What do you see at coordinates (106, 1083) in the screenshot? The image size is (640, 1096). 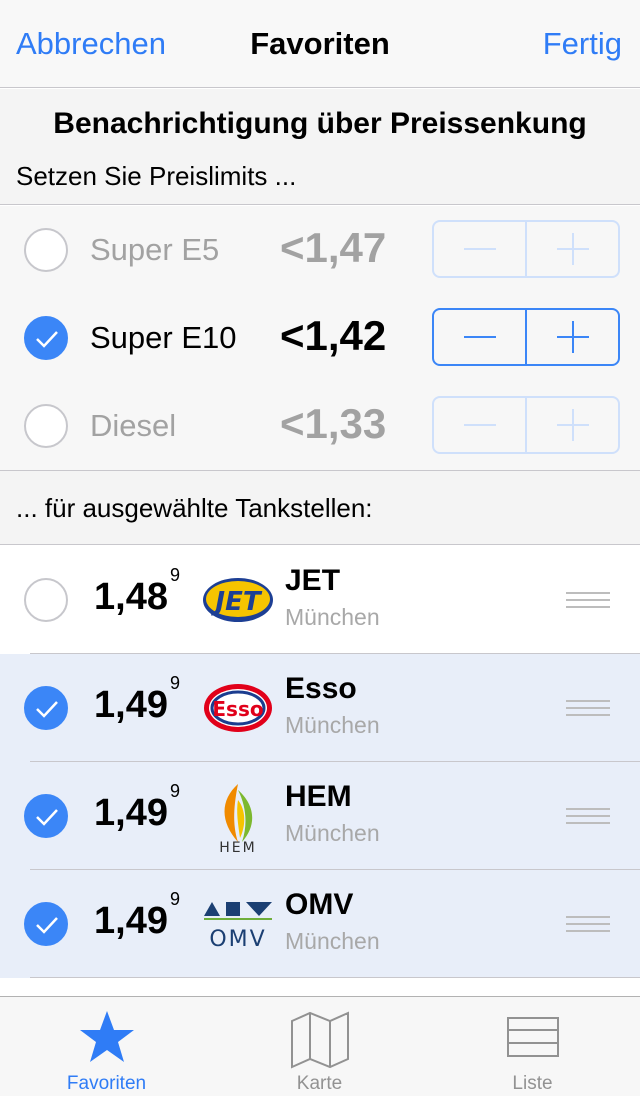 I see `tab-label: Favoriten` at bounding box center [106, 1083].